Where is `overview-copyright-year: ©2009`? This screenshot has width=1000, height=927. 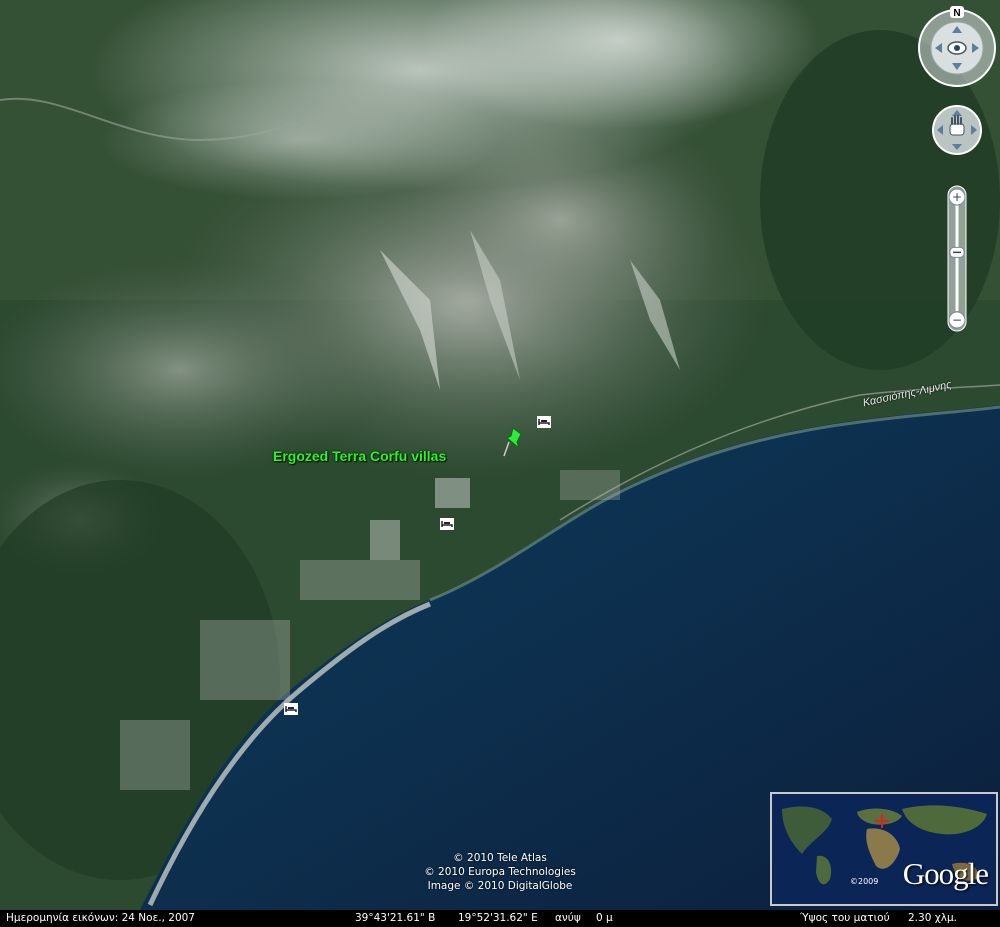 overview-copyright-year: ©2009 is located at coordinates (864, 881).